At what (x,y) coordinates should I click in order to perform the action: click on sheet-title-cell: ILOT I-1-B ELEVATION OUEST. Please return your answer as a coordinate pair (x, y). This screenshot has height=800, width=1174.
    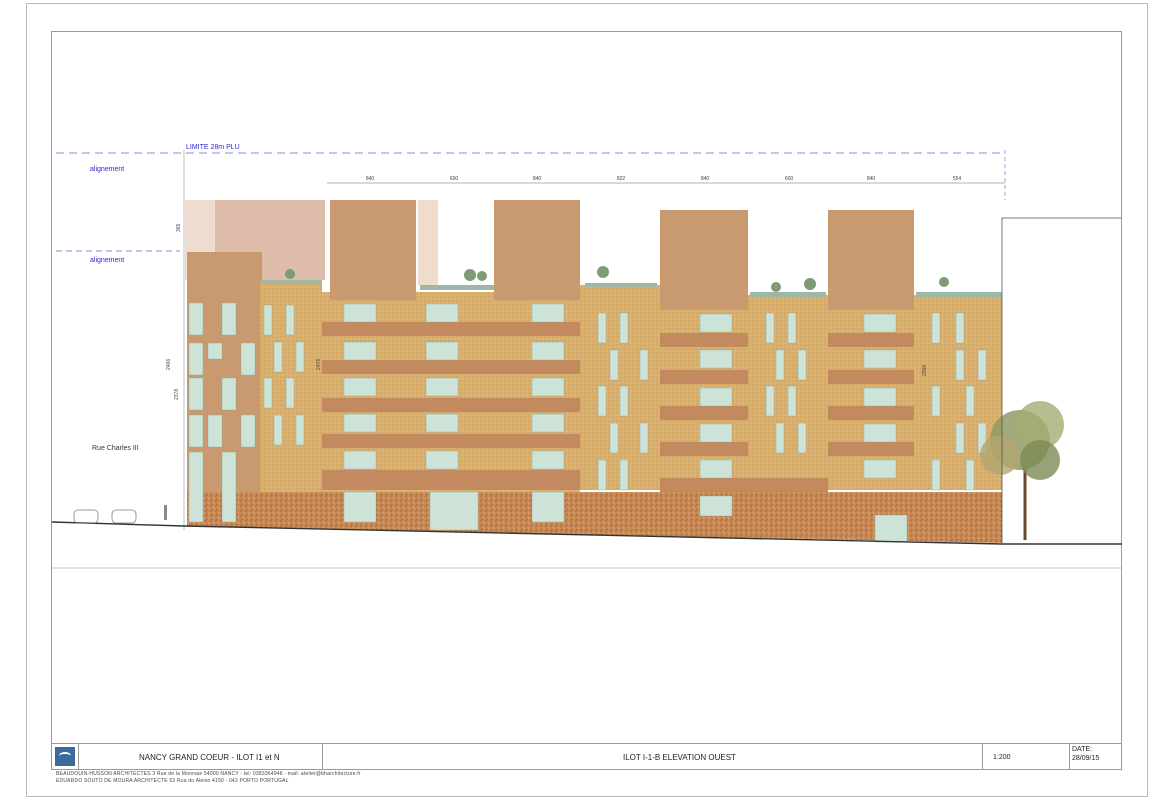
    Looking at the image, I should click on (652, 756).